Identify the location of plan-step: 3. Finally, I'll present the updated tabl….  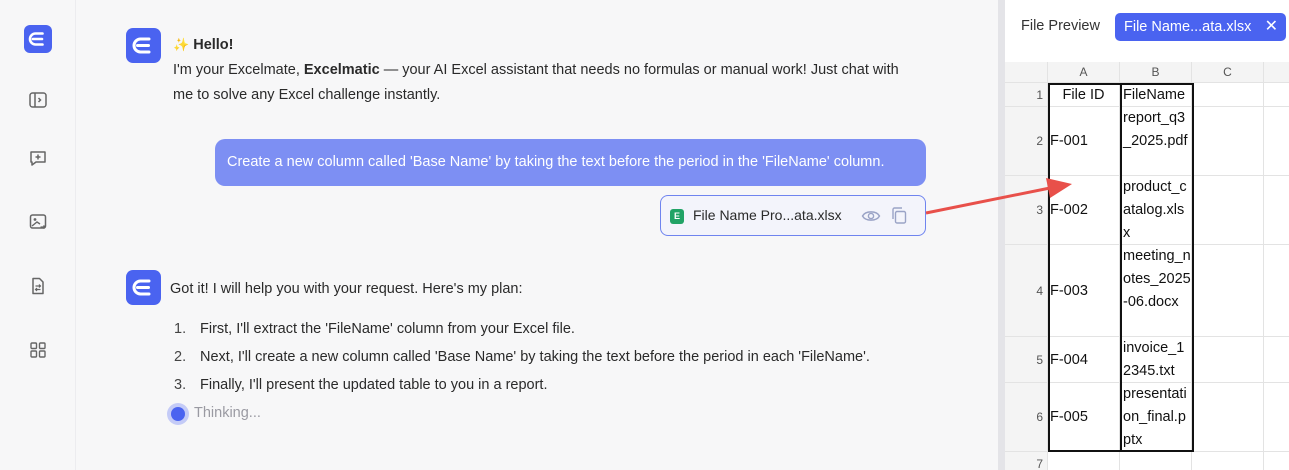
(361, 385).